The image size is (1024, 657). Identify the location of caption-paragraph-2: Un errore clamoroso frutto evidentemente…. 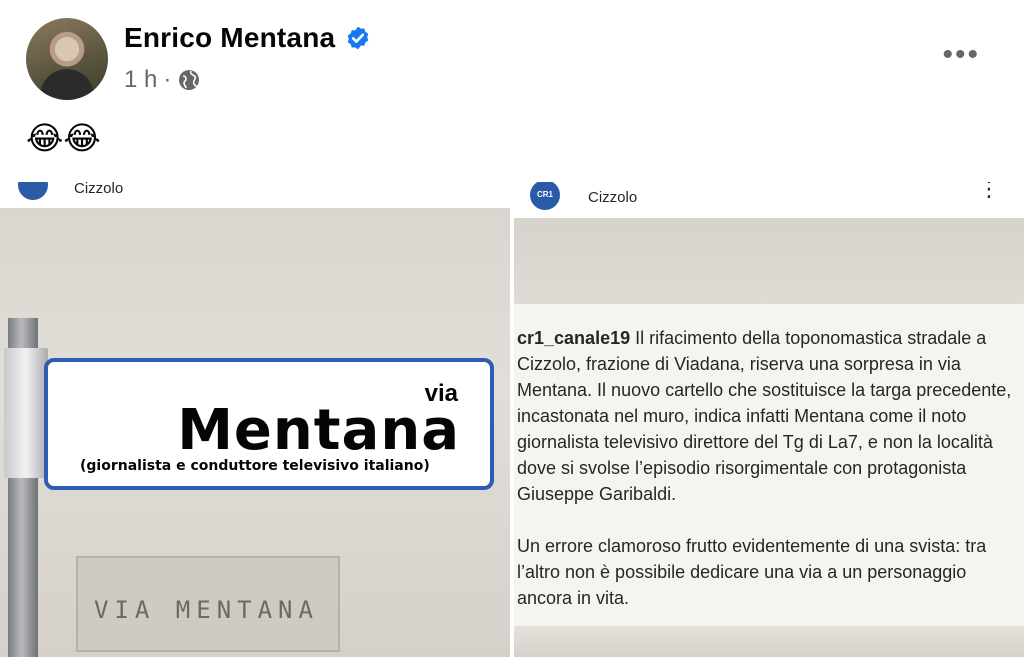
(752, 572).